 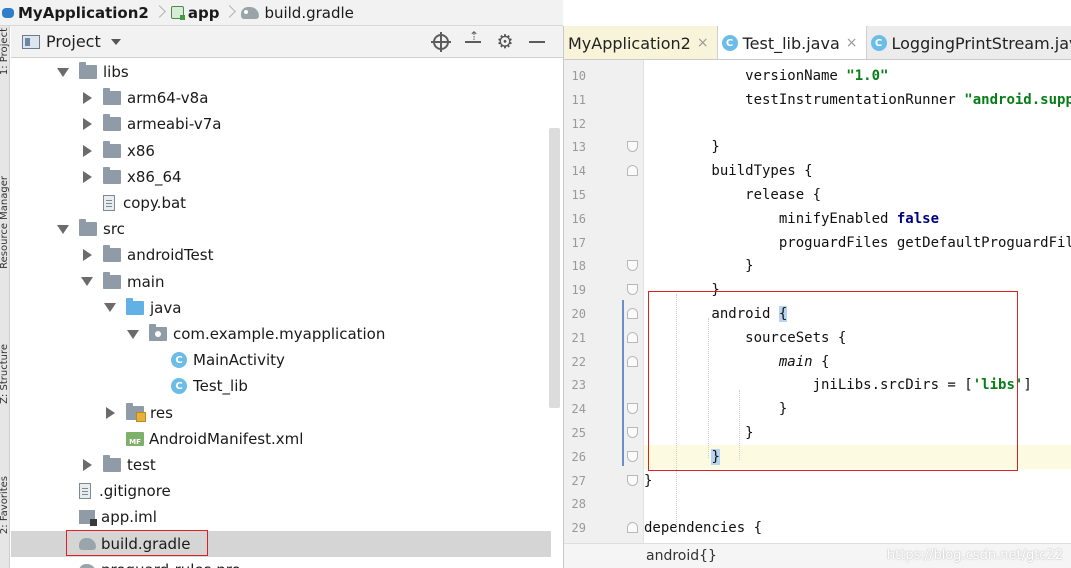 I want to click on editor-tab-loggingprintstream-java: C LoggingPrintStream.java, so click(x=969, y=42).